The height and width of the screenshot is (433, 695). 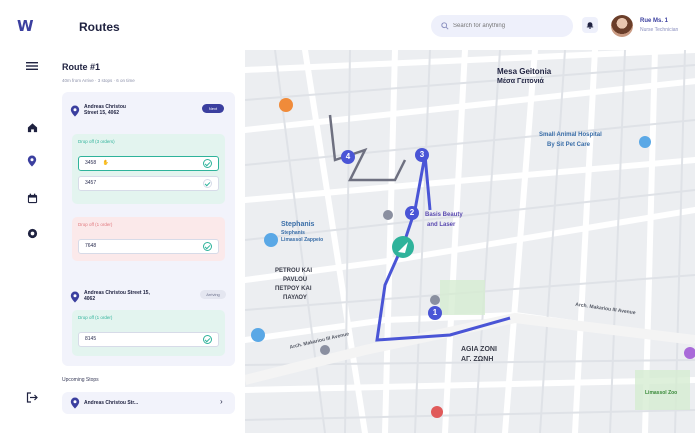 I want to click on stop-marker: 4, so click(x=348, y=157).